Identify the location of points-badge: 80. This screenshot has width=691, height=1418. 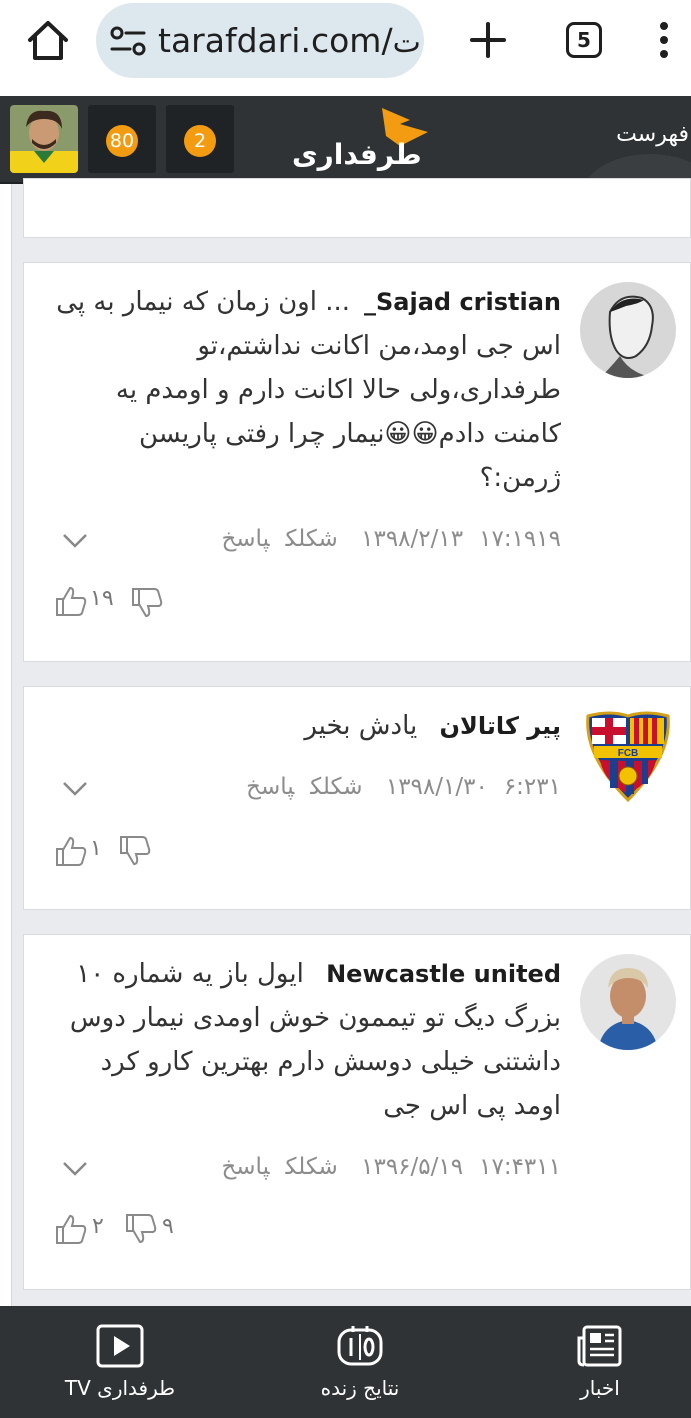
(122, 139).